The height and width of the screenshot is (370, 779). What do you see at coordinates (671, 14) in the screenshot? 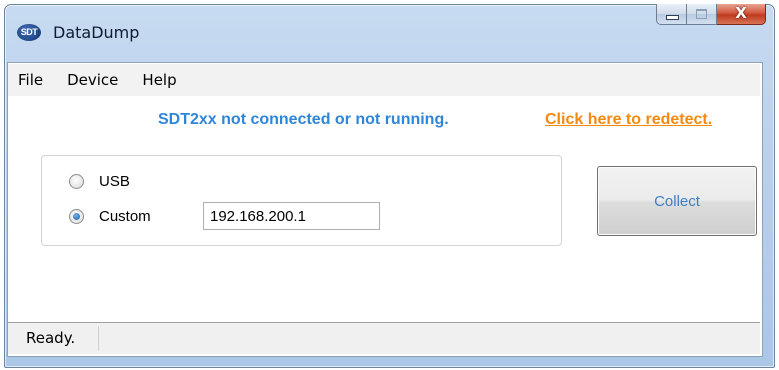
I see `minimize-button` at bounding box center [671, 14].